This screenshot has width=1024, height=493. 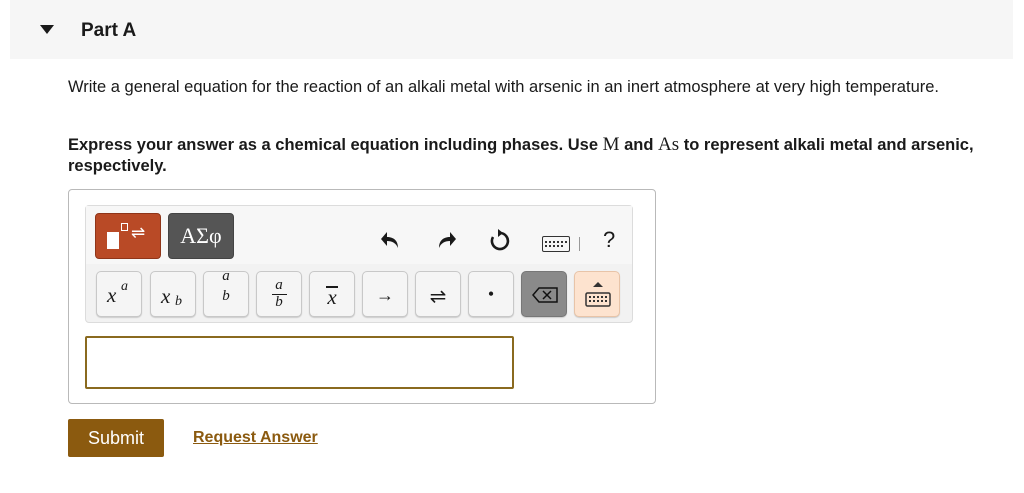 I want to click on backspace-icon, so click(x=545, y=295).